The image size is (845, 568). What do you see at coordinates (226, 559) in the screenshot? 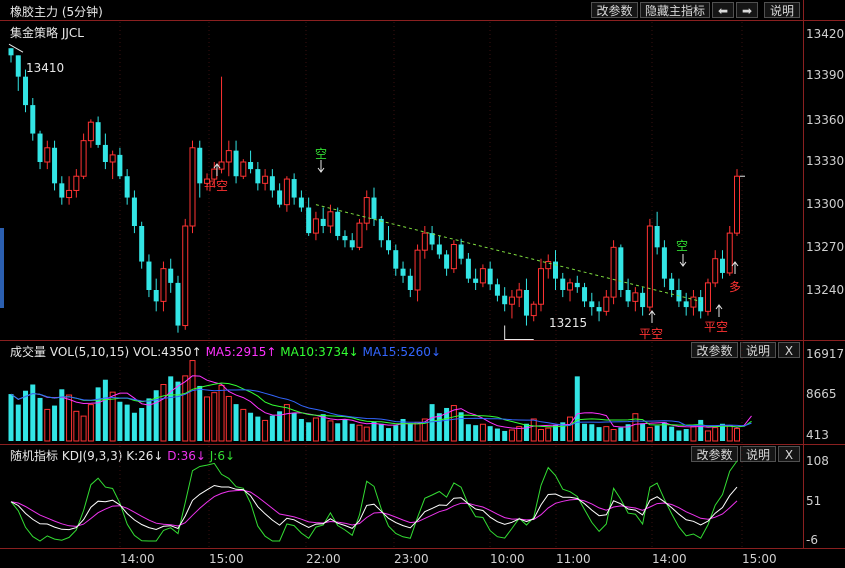
I see `time-tick: 15:00` at bounding box center [226, 559].